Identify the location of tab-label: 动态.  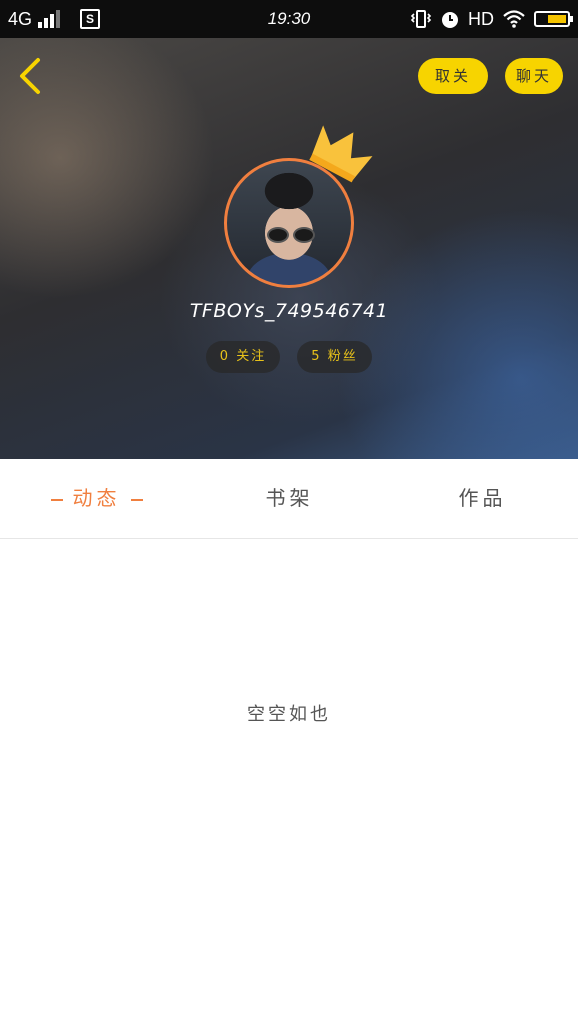
(96, 498).